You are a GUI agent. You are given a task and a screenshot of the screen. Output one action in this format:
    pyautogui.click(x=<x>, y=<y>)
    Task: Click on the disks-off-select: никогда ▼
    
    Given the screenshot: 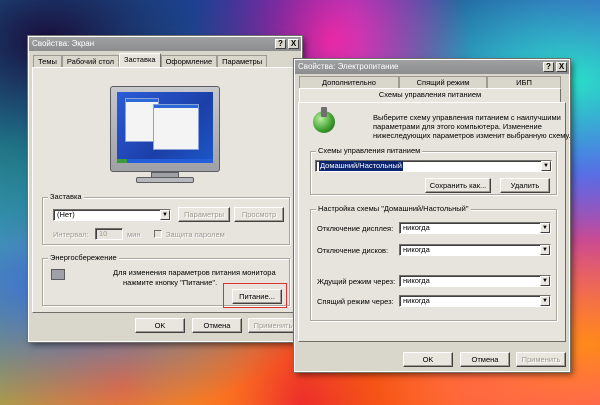 What is the action you would take?
    pyautogui.click(x=475, y=250)
    